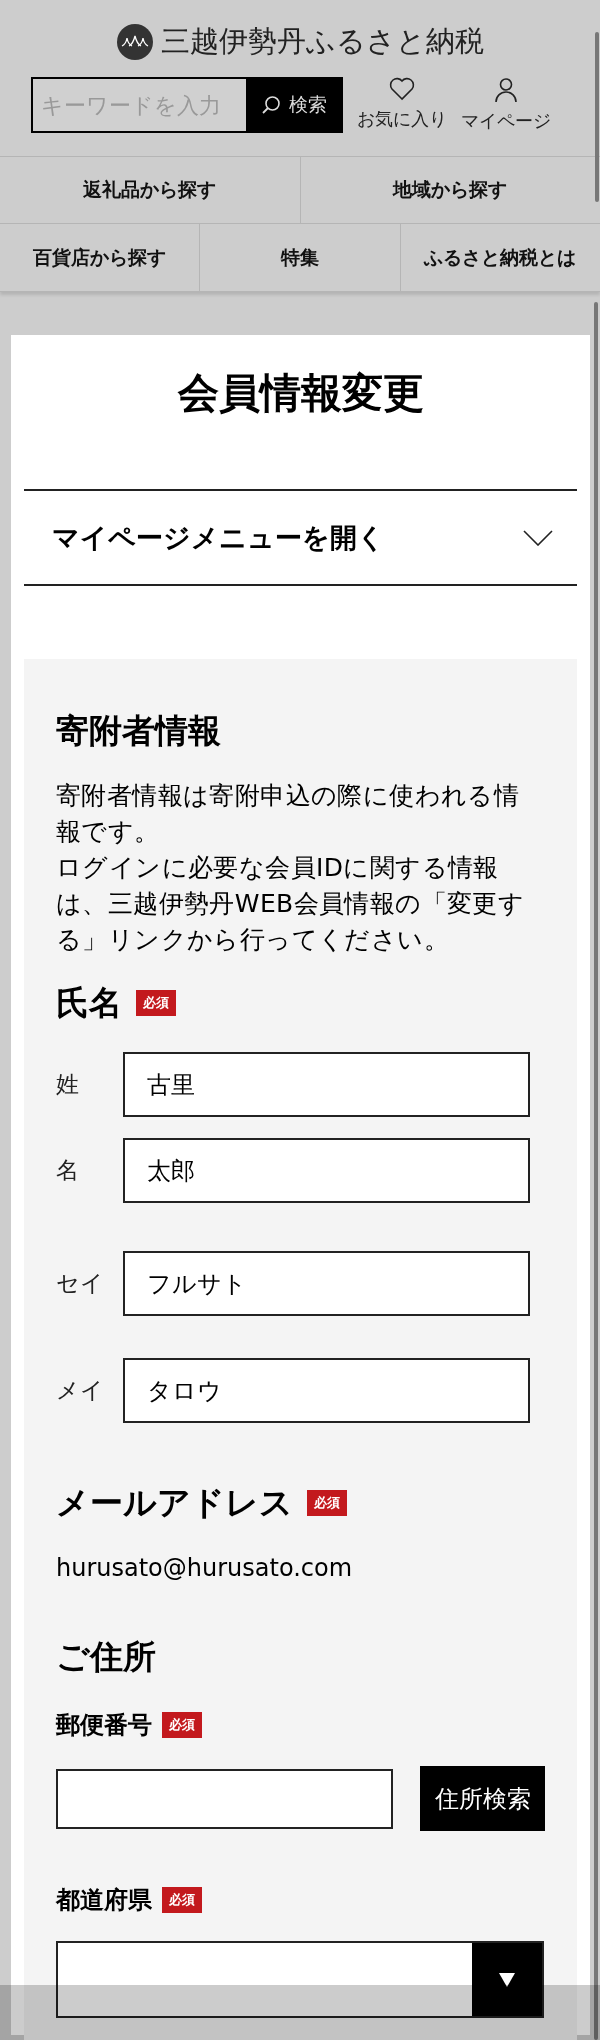  Describe the element at coordinates (104, 1900) in the screenshot. I see `section-heading: 都道府県` at that location.